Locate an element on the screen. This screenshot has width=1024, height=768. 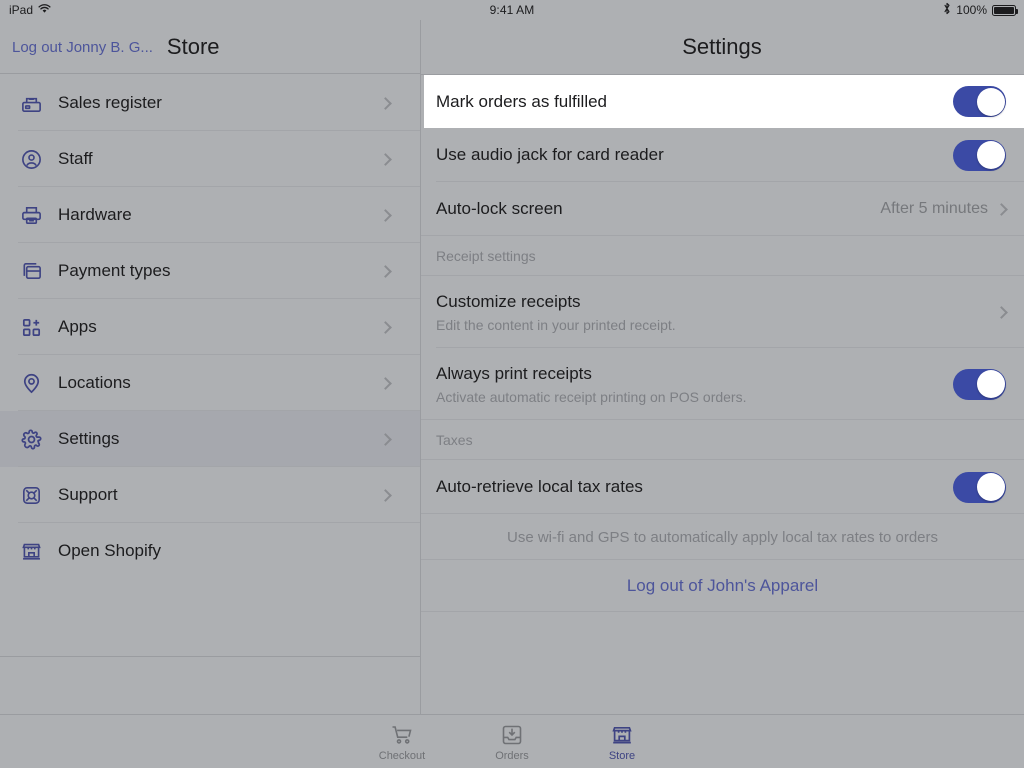
setting-row-auto-retrieve-tax-rates: Auto-retrieve local tax rates is located at coordinates (722, 487).